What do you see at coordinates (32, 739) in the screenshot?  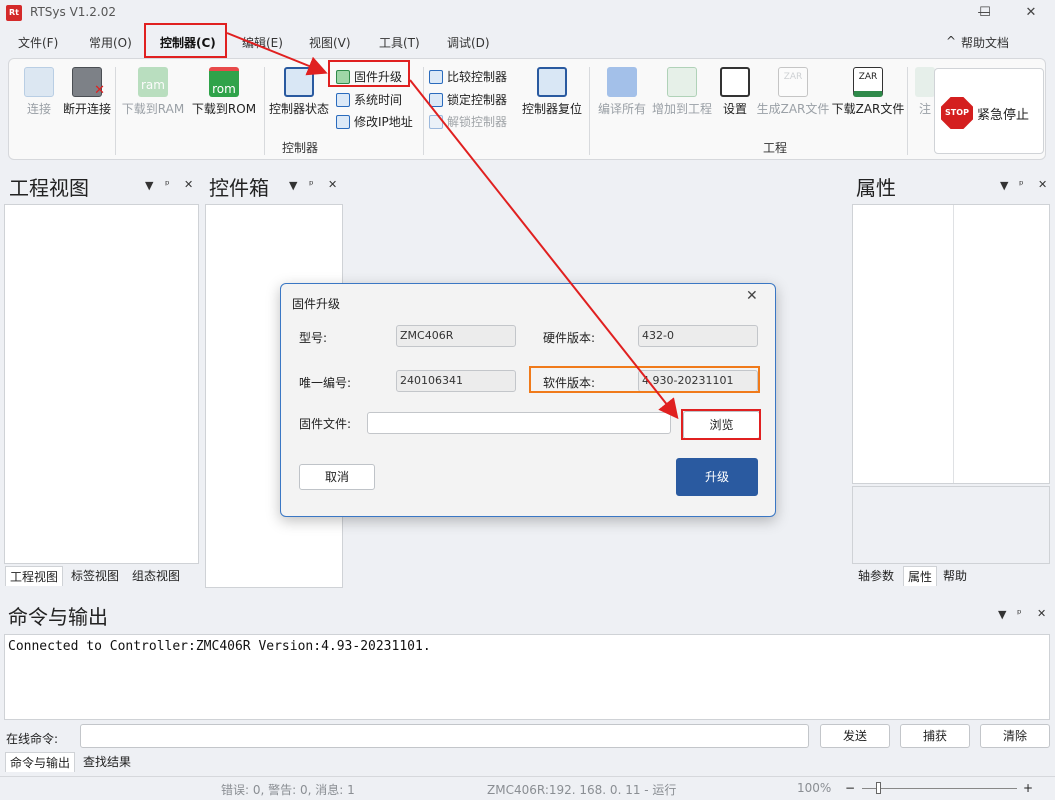 I see `online-command-label: 在线命令:` at bounding box center [32, 739].